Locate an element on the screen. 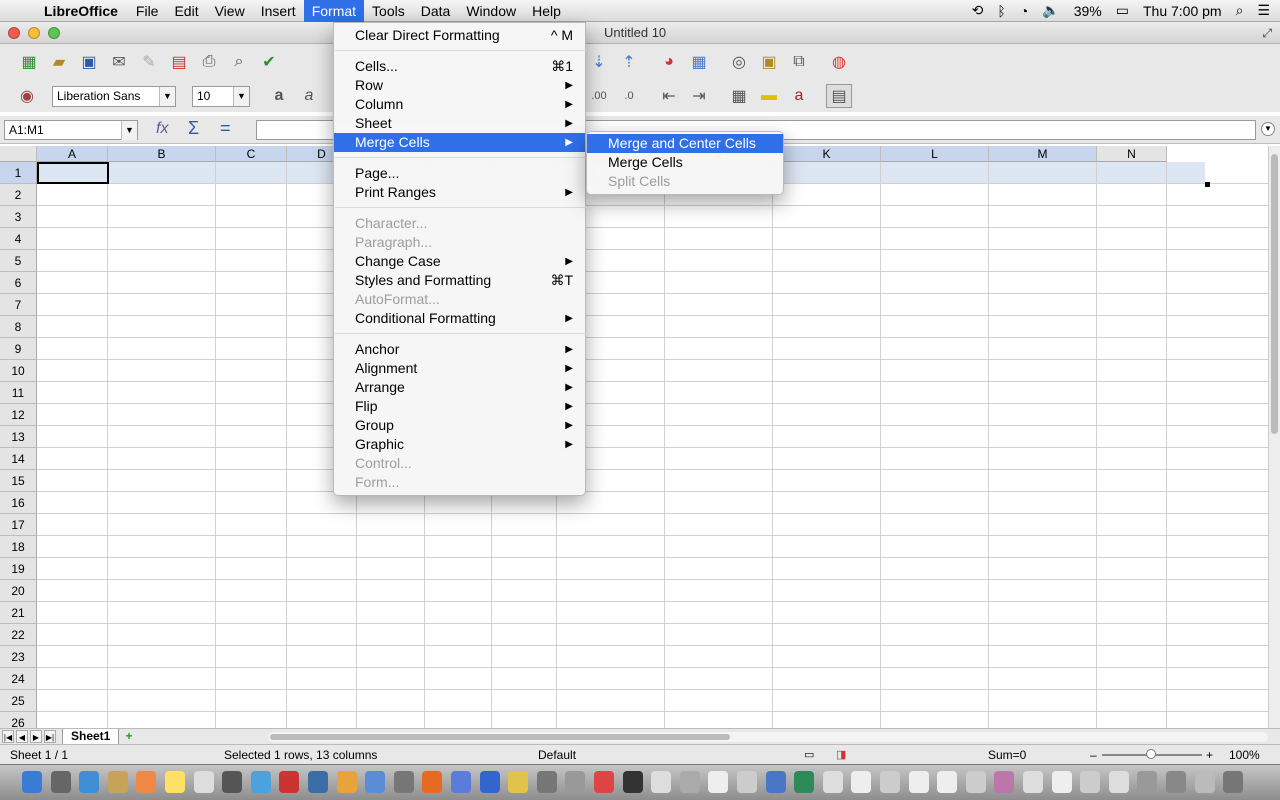  row-header: 26 is located at coordinates (18, 720).